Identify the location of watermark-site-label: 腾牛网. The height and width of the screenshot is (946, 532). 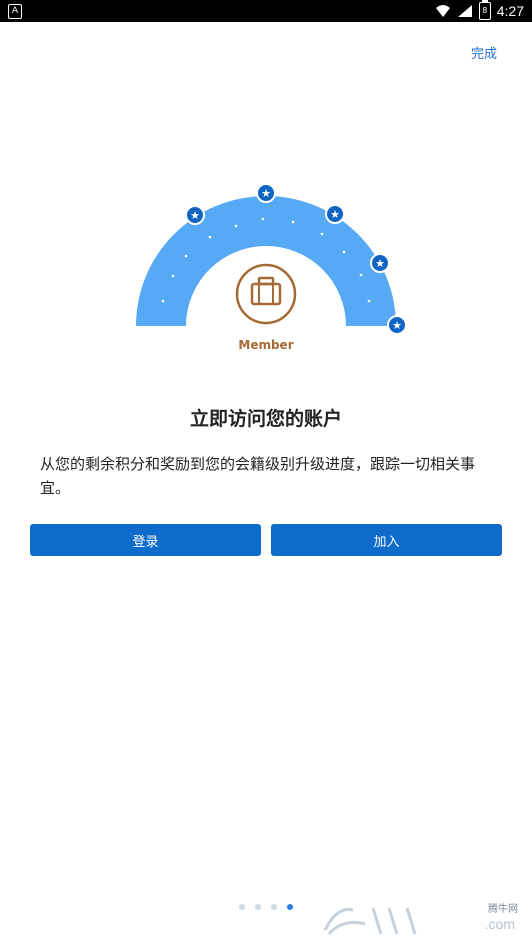
(503, 909).